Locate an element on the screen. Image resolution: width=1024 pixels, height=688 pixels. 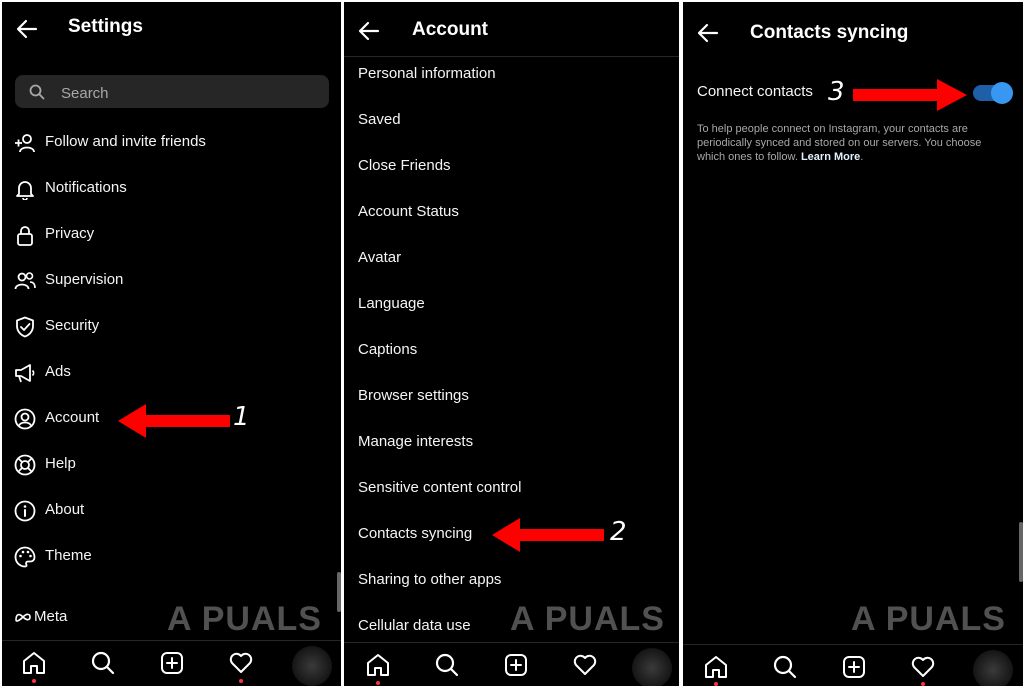
settings-item-follow-invite: Follow and invite friends is located at coordinates (171, 143).